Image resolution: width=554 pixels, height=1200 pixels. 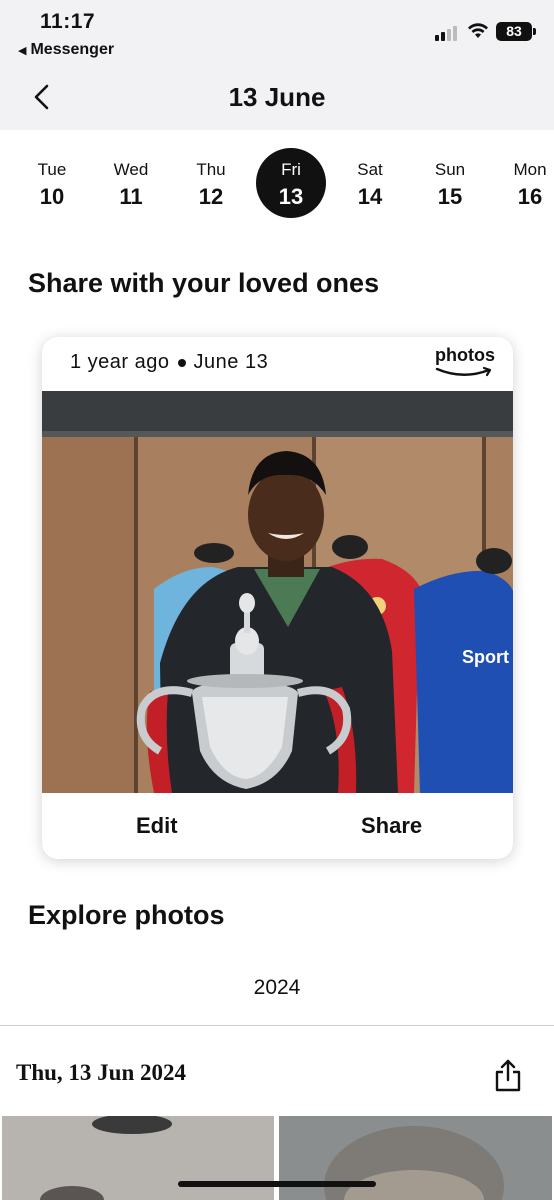 I want to click on day-name: Sun, so click(x=450, y=169).